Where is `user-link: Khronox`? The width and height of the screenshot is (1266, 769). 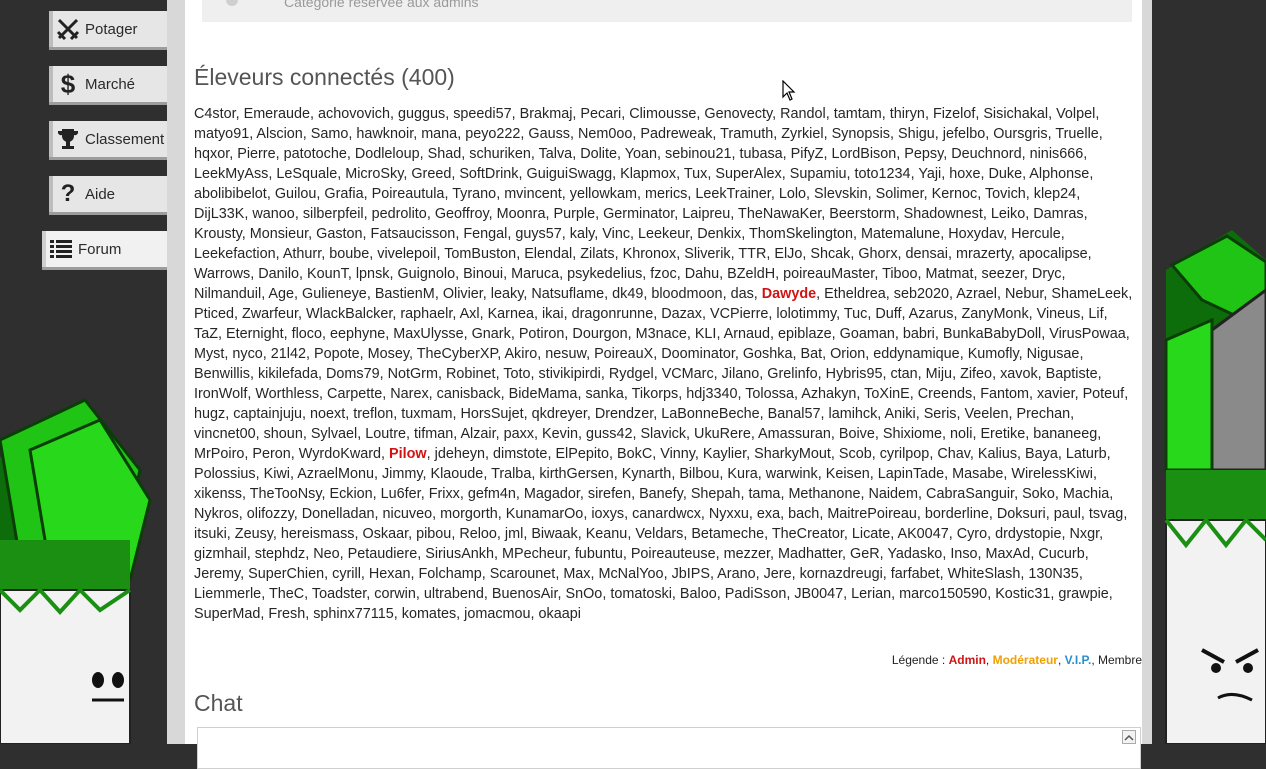 user-link: Khronox is located at coordinates (650, 254).